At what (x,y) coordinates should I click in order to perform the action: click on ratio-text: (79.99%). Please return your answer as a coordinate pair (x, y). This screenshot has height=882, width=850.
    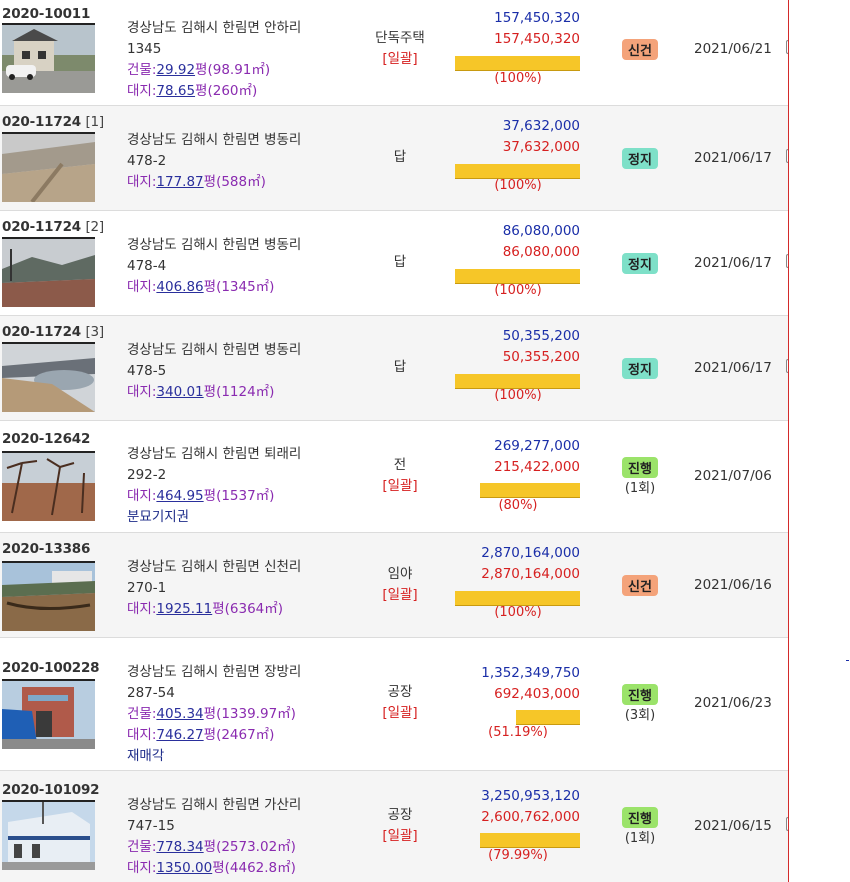
    Looking at the image, I should click on (518, 855).